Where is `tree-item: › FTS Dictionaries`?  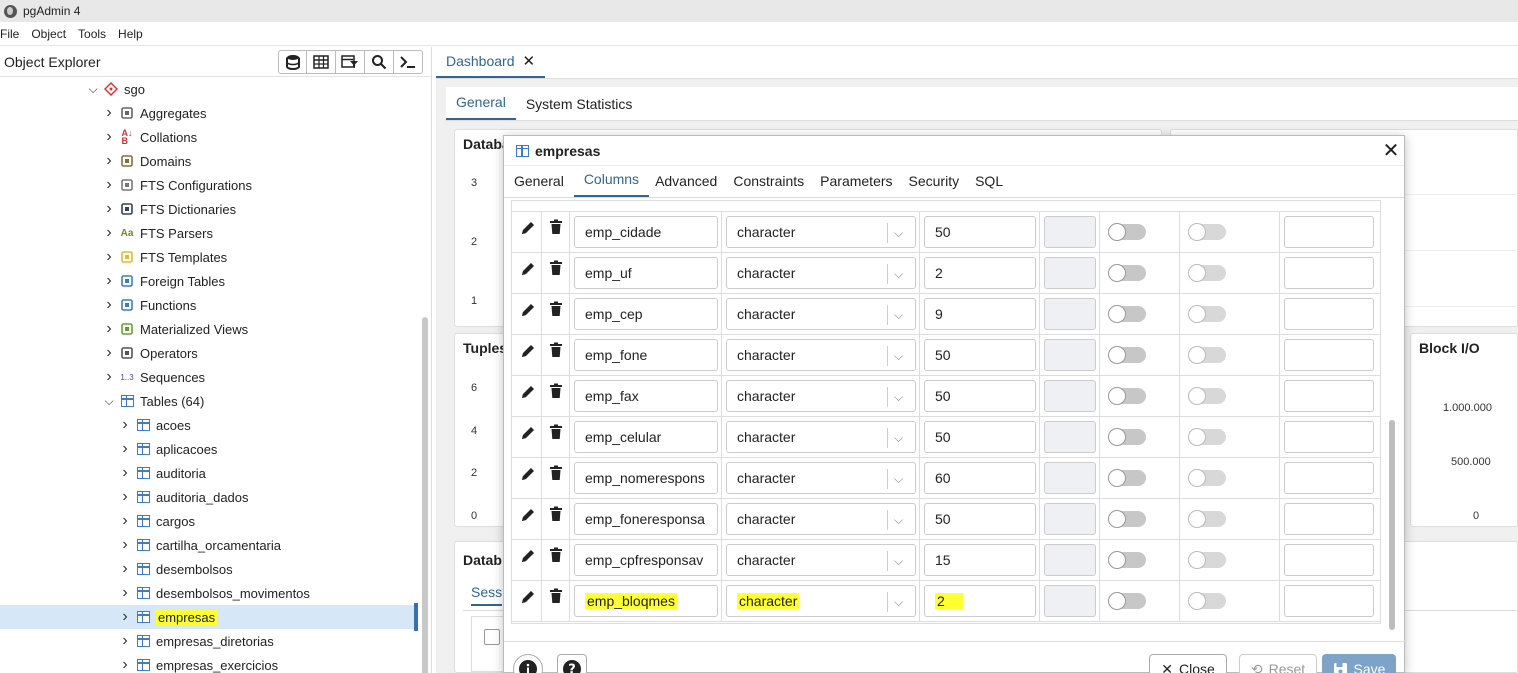 tree-item: › FTS Dictionaries is located at coordinates (209, 209).